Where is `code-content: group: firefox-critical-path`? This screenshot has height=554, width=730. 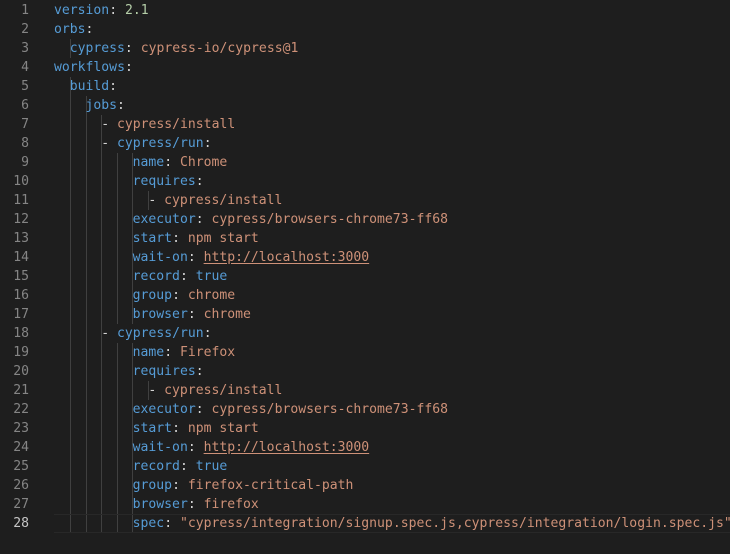
code-content: group: firefox-critical-path is located at coordinates (243, 485).